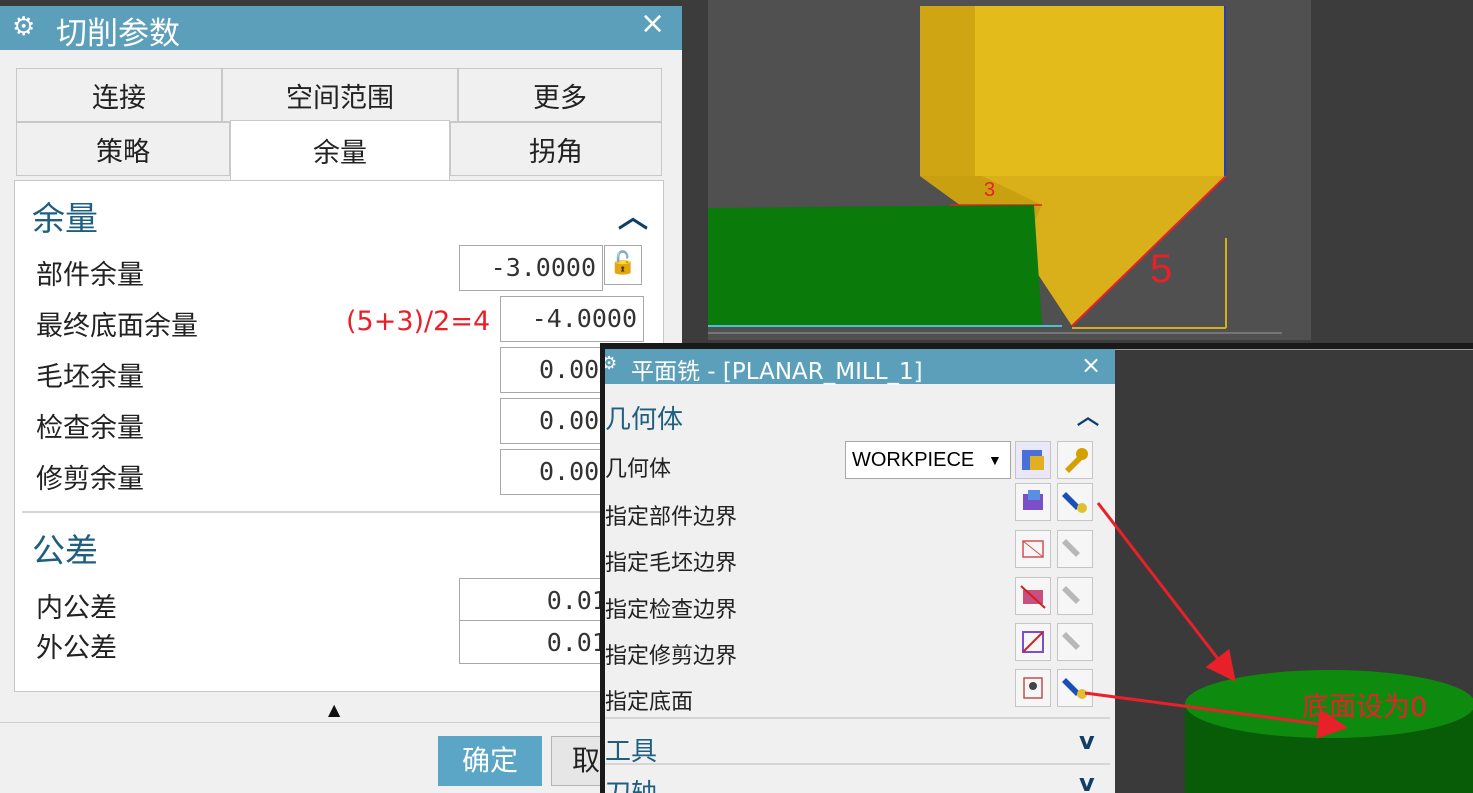 This screenshot has width=1473, height=793. Describe the element at coordinates (117, 326) in the screenshot. I see `floor-stock-label: 最终底面余量` at that location.